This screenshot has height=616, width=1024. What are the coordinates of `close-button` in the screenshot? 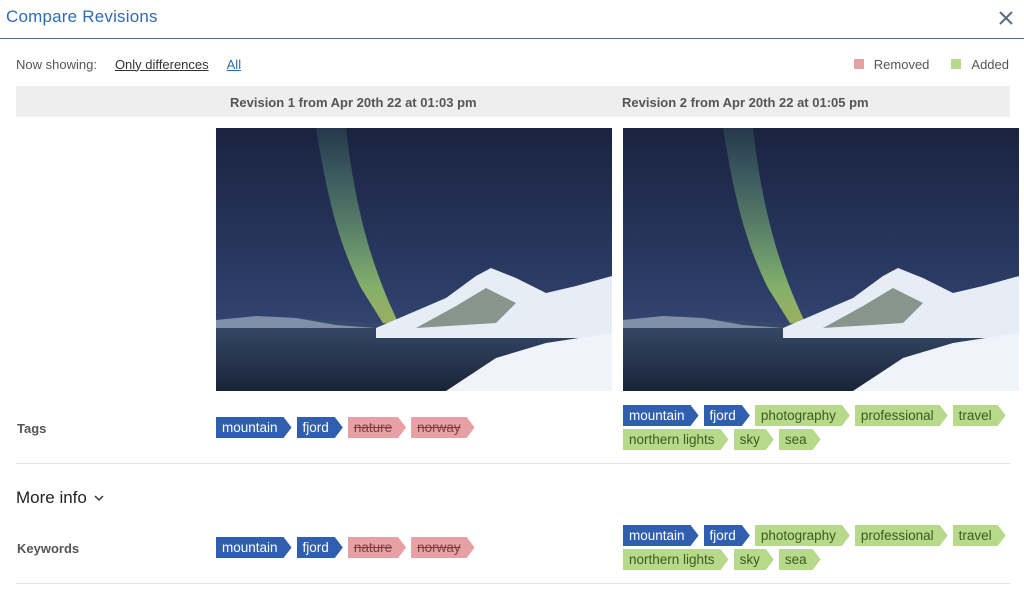 It's located at (1006, 18).